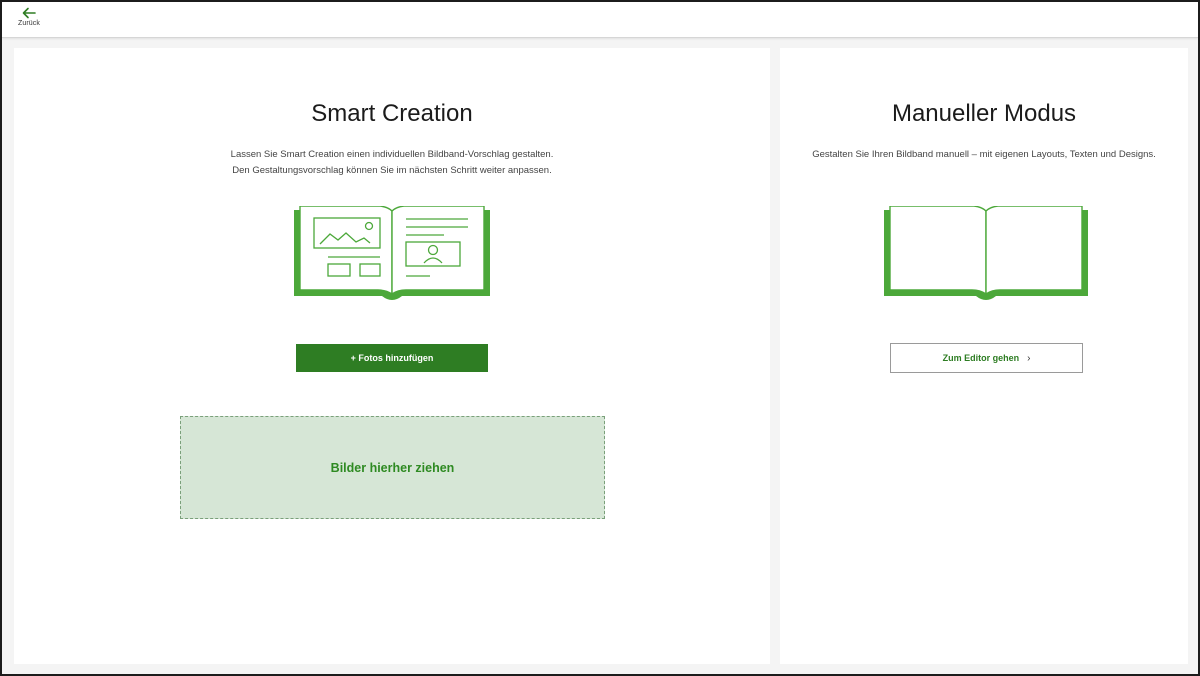 The height and width of the screenshot is (676, 1200). I want to click on back-button: Zurück, so click(29, 21).